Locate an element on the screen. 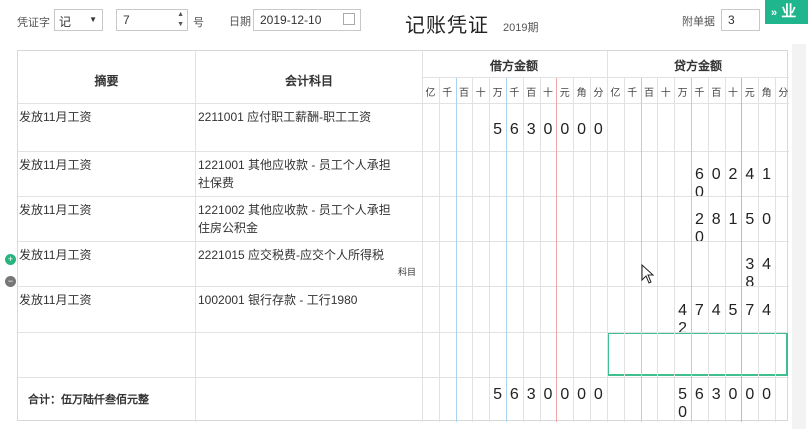 The image size is (808, 429). row-account: 2221015 应交税费-应交个人所得税 is located at coordinates (296, 255).